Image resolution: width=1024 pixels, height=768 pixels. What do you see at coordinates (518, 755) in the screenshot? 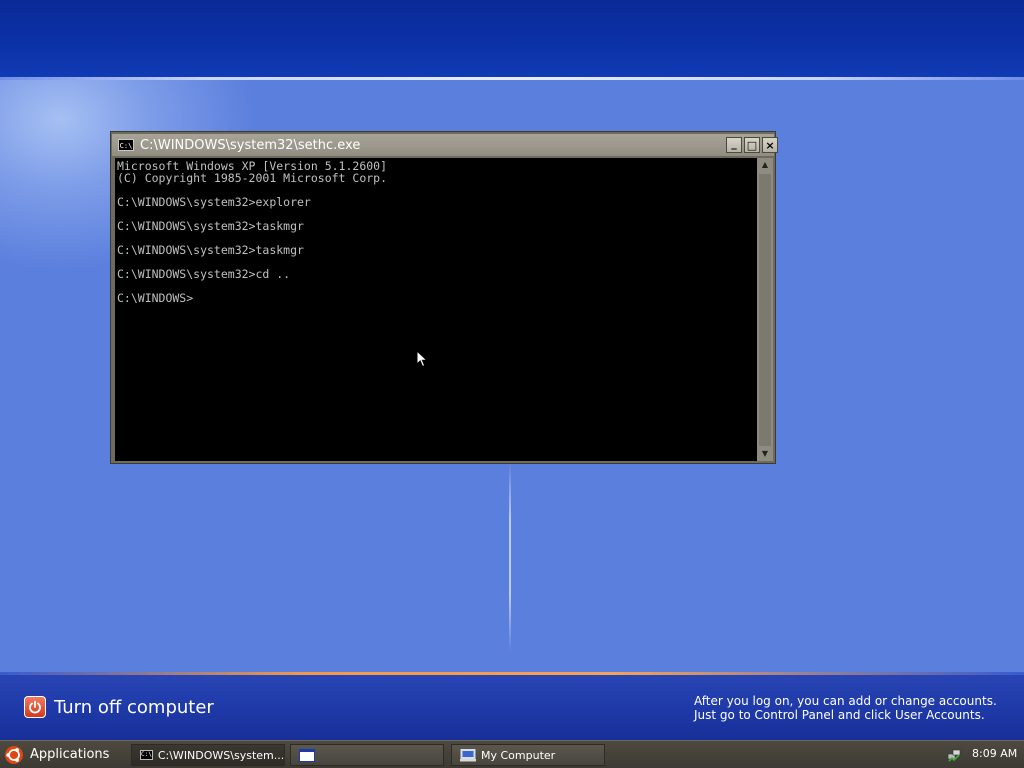
I see `taskbar-item-label: My Computer` at bounding box center [518, 755].